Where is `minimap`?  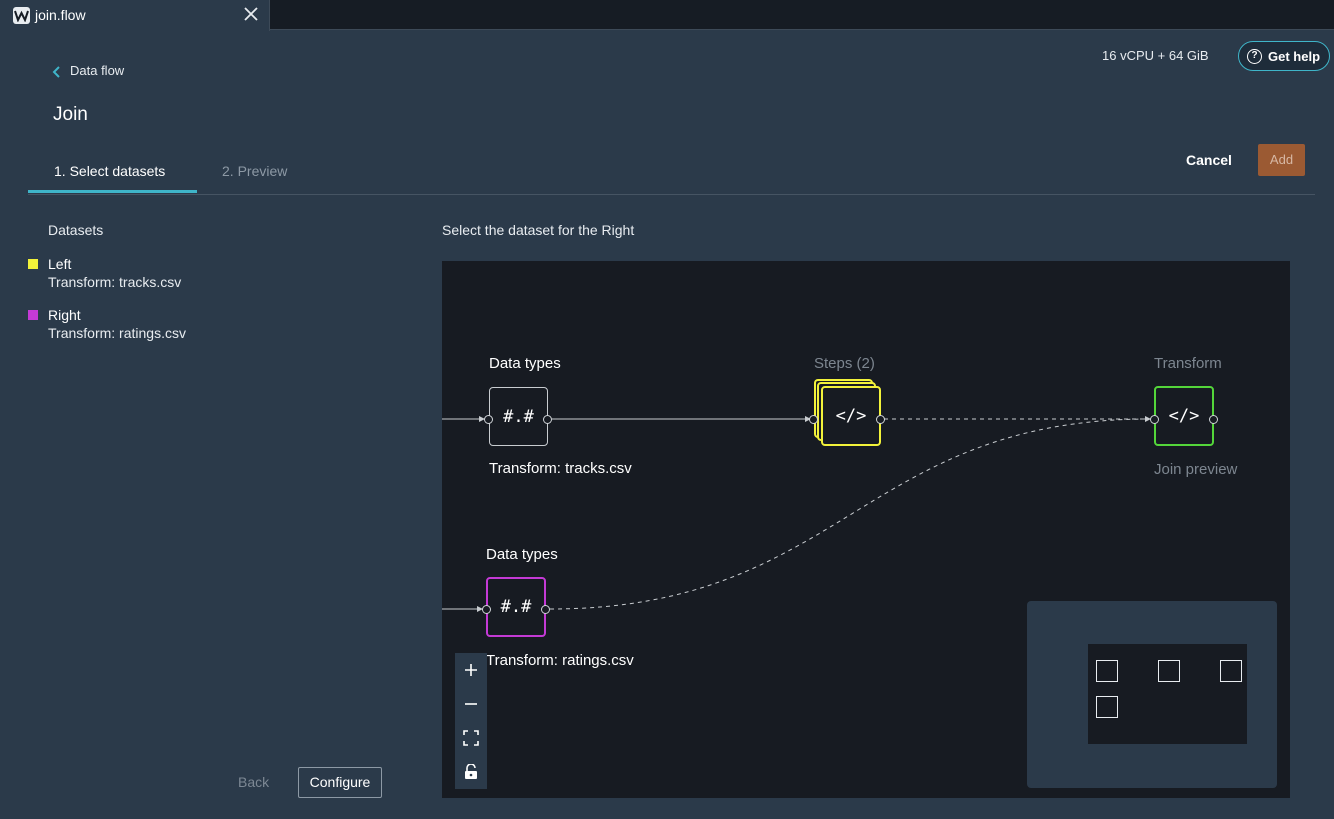 minimap is located at coordinates (1152, 694).